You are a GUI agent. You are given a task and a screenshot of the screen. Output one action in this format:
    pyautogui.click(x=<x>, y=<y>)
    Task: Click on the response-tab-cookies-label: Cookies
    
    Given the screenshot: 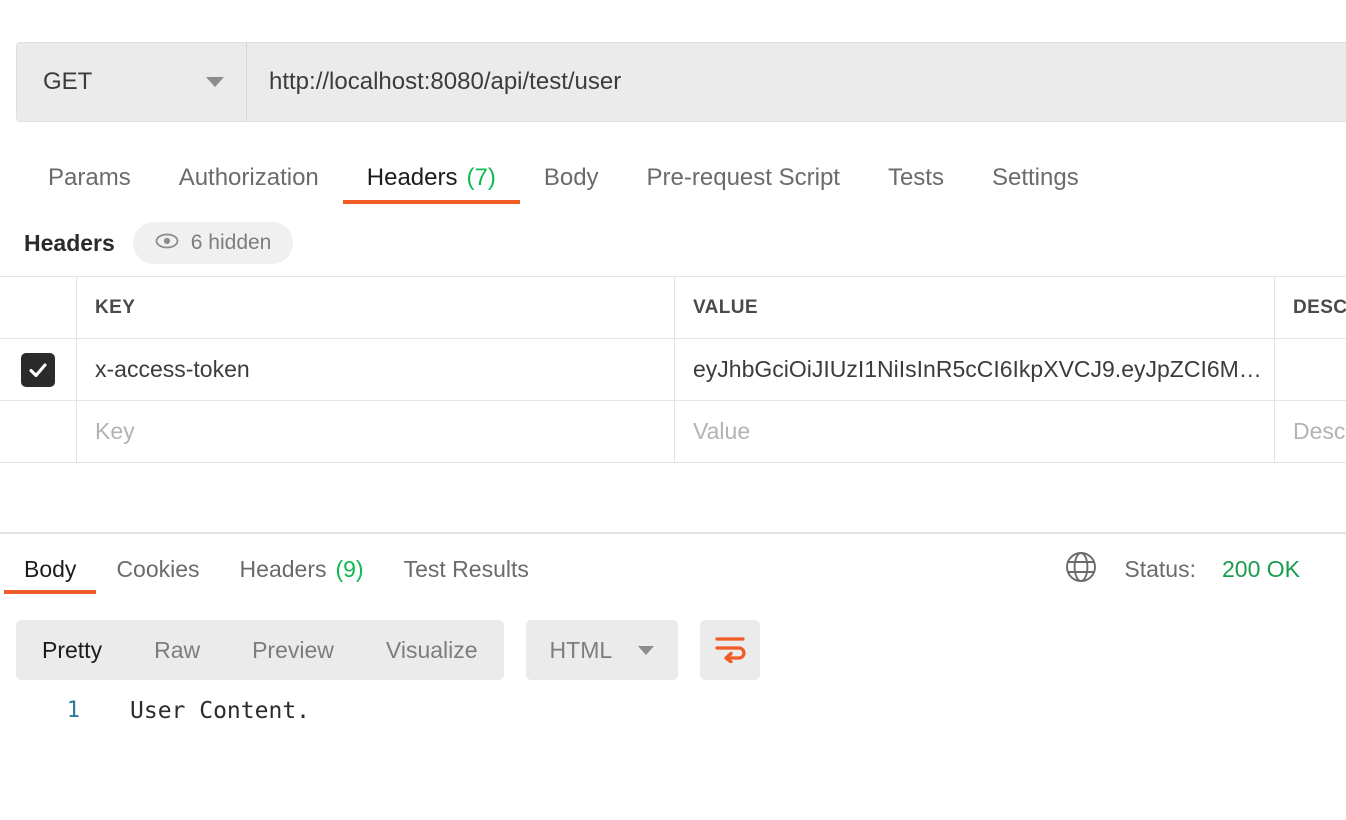 What is the action you would take?
    pyautogui.click(x=158, y=568)
    